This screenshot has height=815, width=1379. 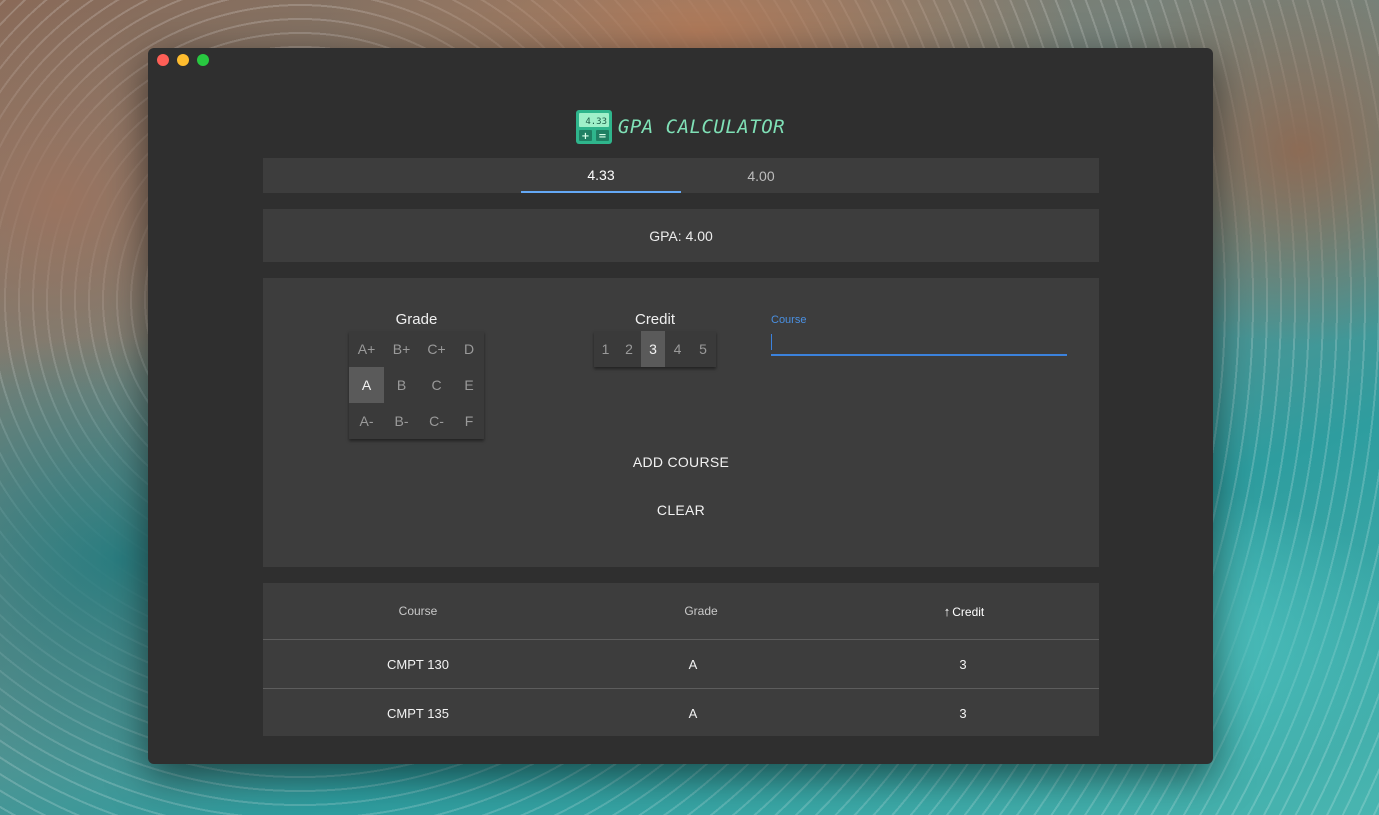 I want to click on column-header-course: Course, so click(x=418, y=611).